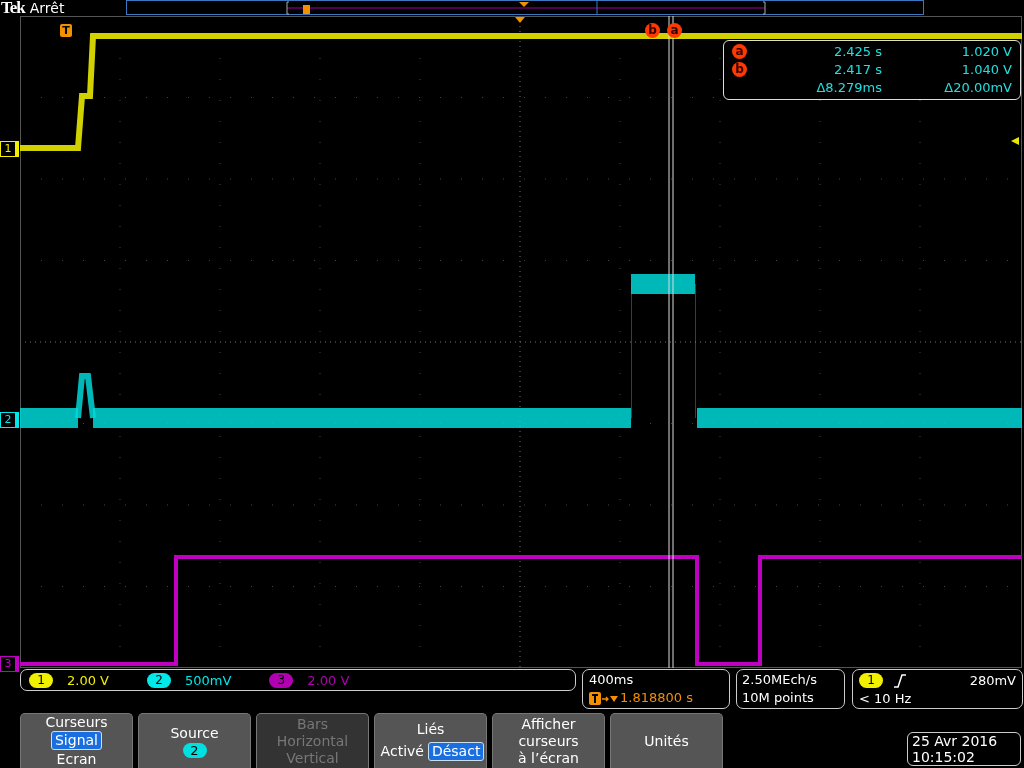 The image size is (1024, 768). Describe the element at coordinates (1015, 141) in the screenshot. I see `trigger-level-icon` at that location.